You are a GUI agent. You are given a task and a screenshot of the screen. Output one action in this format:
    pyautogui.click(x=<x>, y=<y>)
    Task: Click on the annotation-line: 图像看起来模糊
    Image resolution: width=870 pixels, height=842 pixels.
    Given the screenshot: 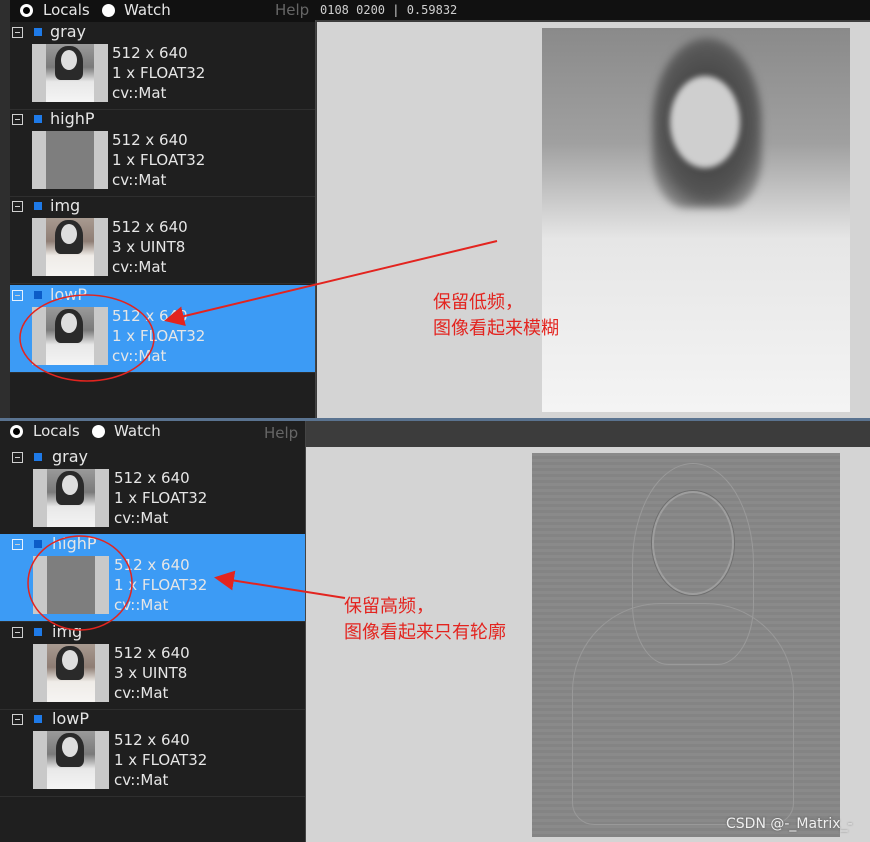 What is the action you would take?
    pyautogui.click(x=496, y=328)
    